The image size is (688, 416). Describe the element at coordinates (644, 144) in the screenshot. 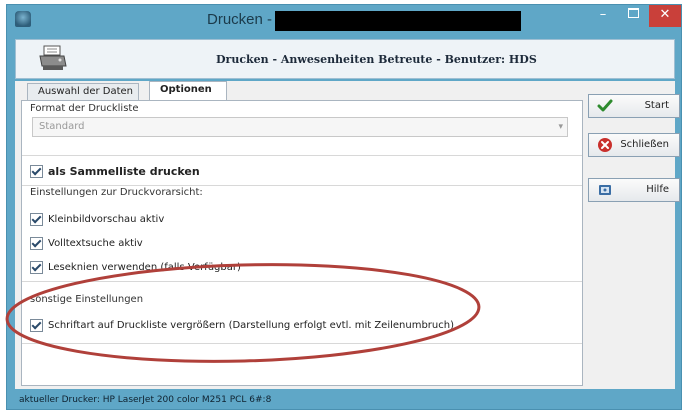

I see `close-button-label: Schließen` at that location.